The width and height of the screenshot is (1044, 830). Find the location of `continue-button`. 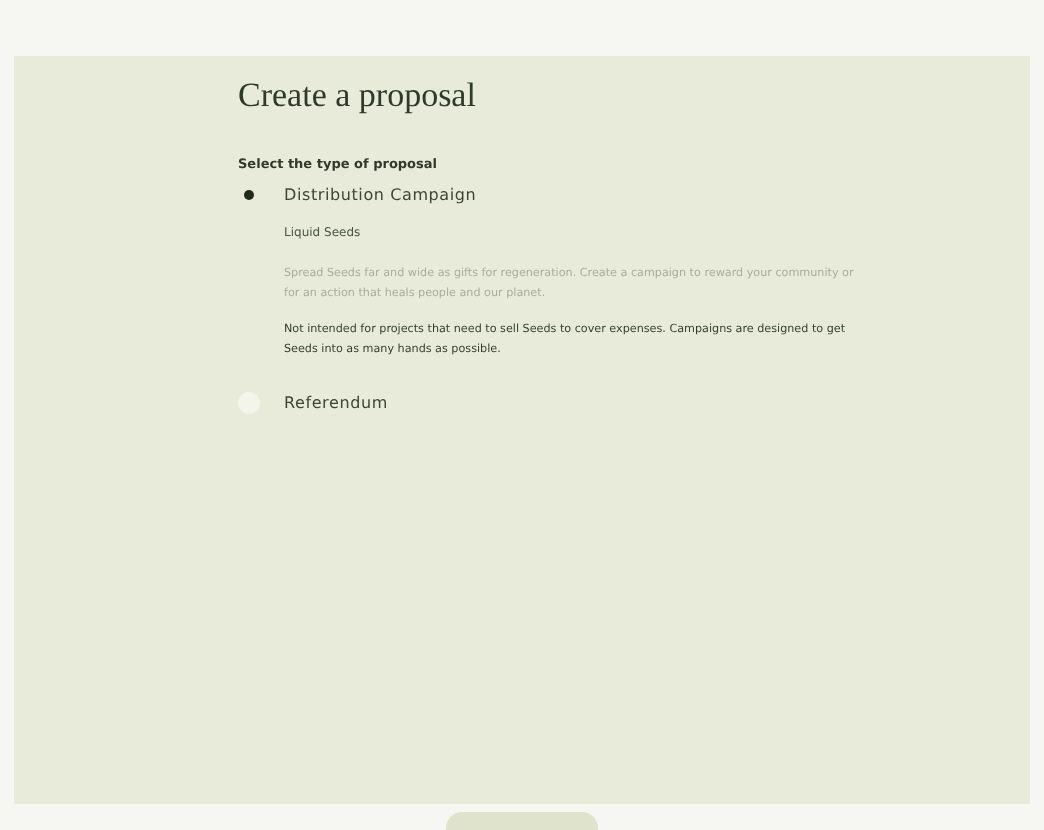

continue-button is located at coordinates (522, 821).